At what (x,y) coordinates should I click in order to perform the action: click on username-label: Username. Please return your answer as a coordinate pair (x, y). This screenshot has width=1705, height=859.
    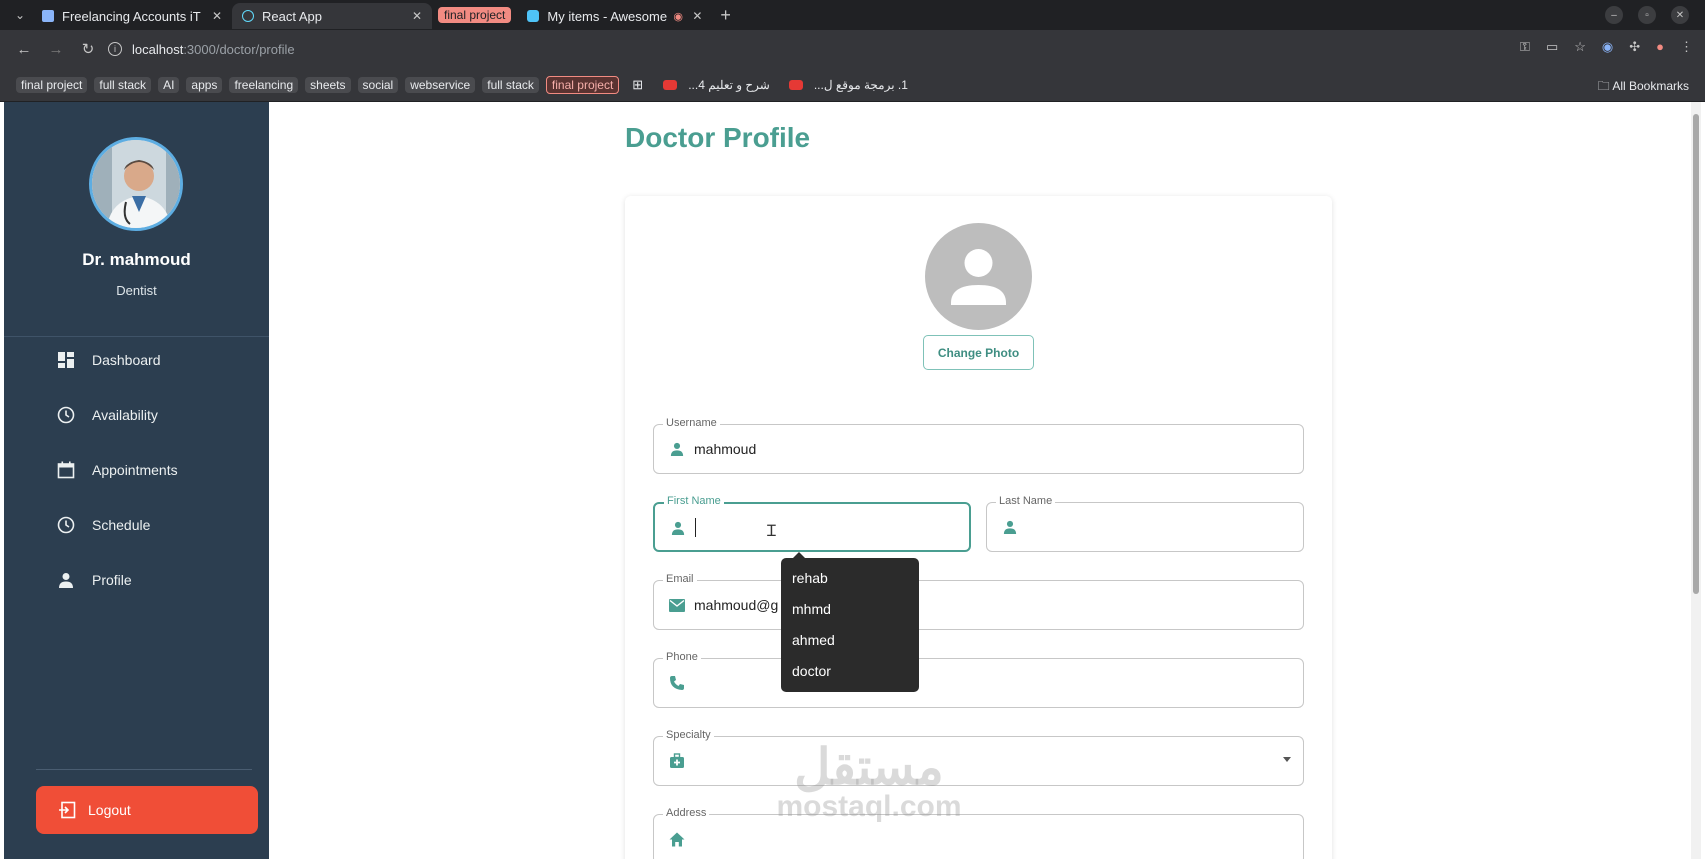
    Looking at the image, I should click on (691, 423).